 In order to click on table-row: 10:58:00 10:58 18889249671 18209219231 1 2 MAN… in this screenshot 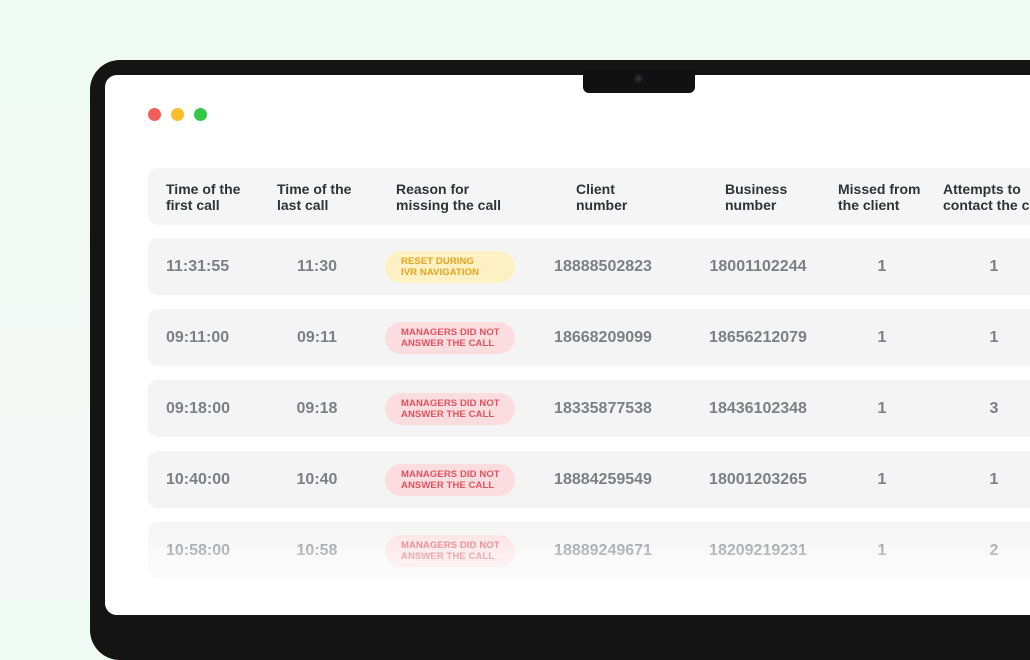, I will do `click(589, 550)`.